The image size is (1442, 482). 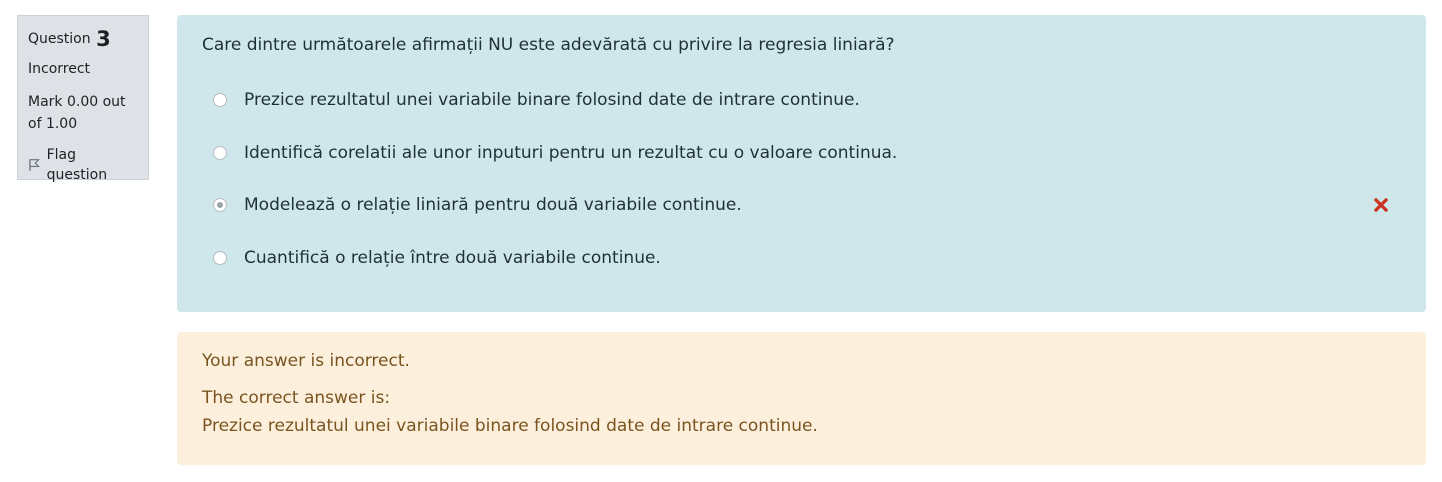 I want to click on feedback-result: Your answer is incorrect., so click(x=306, y=361).